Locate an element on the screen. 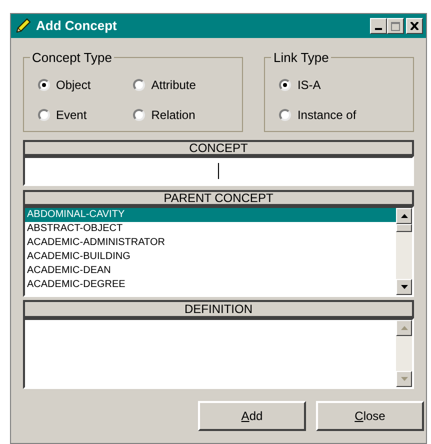 Image resolution: width=431 pixels, height=444 pixels. close-icon is located at coordinates (414, 26).